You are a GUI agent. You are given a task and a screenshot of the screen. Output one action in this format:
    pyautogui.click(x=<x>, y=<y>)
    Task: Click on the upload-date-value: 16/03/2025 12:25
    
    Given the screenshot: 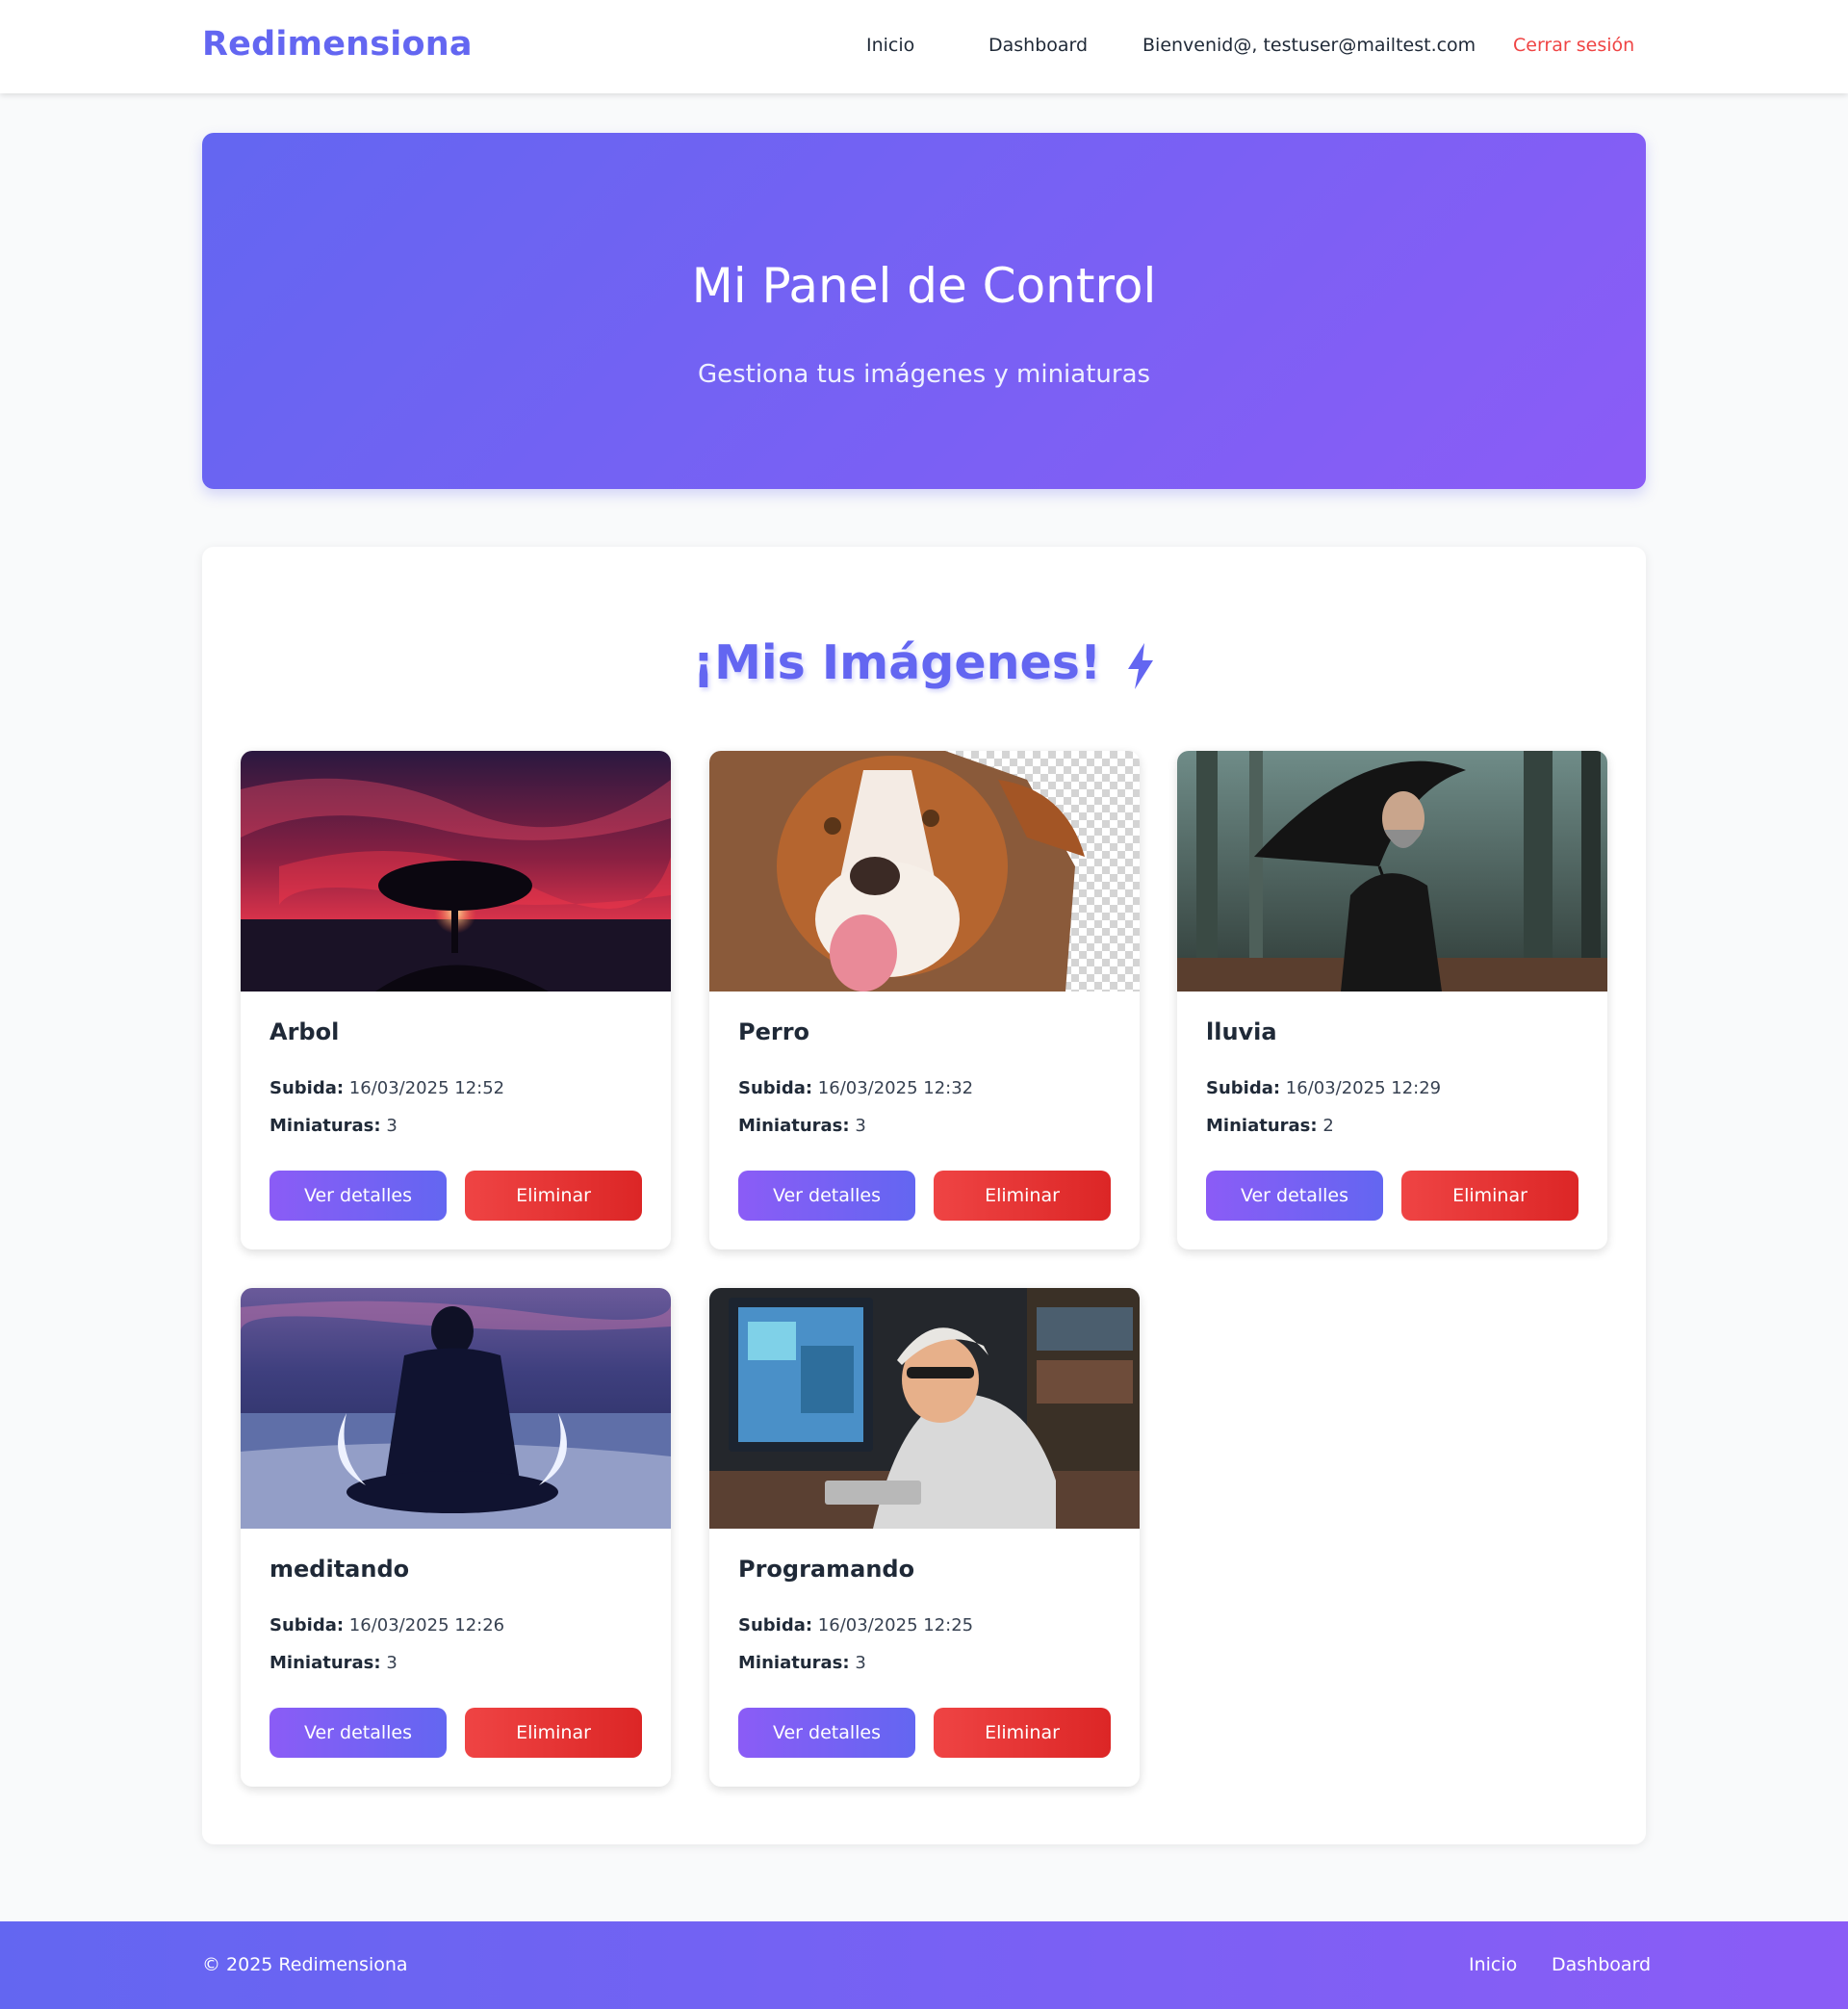 What is the action you would take?
    pyautogui.click(x=895, y=1625)
    